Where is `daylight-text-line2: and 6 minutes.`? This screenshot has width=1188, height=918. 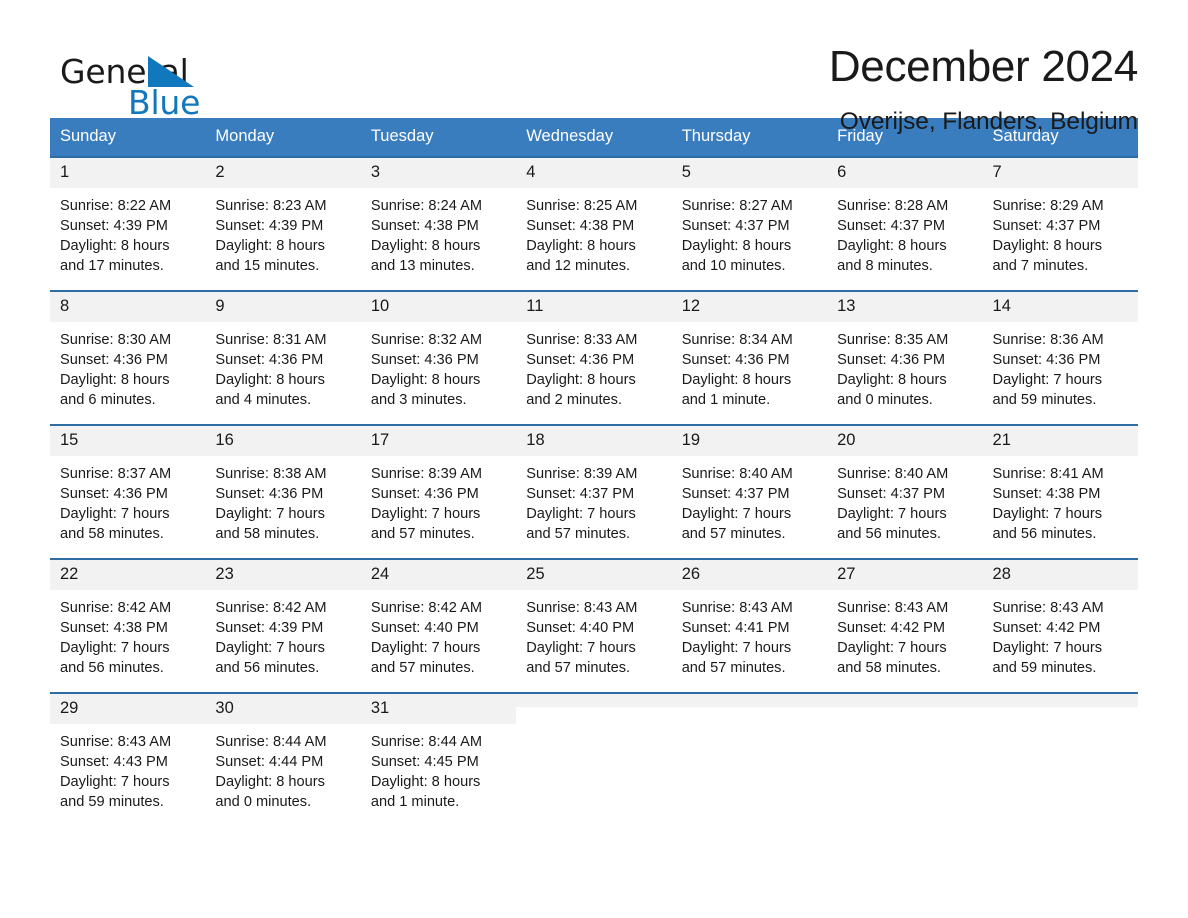
daylight-text-line2: and 6 minutes. is located at coordinates (108, 399).